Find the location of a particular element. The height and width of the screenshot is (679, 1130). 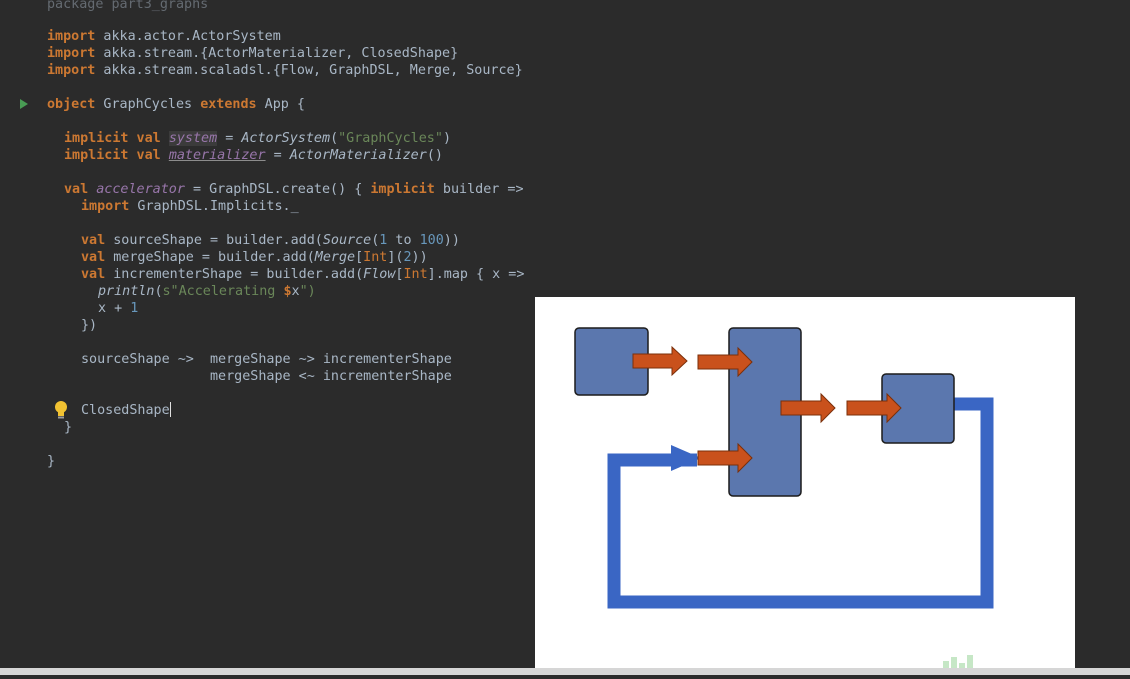

println-line: println(s"Accelerating $x") is located at coordinates (207, 291).